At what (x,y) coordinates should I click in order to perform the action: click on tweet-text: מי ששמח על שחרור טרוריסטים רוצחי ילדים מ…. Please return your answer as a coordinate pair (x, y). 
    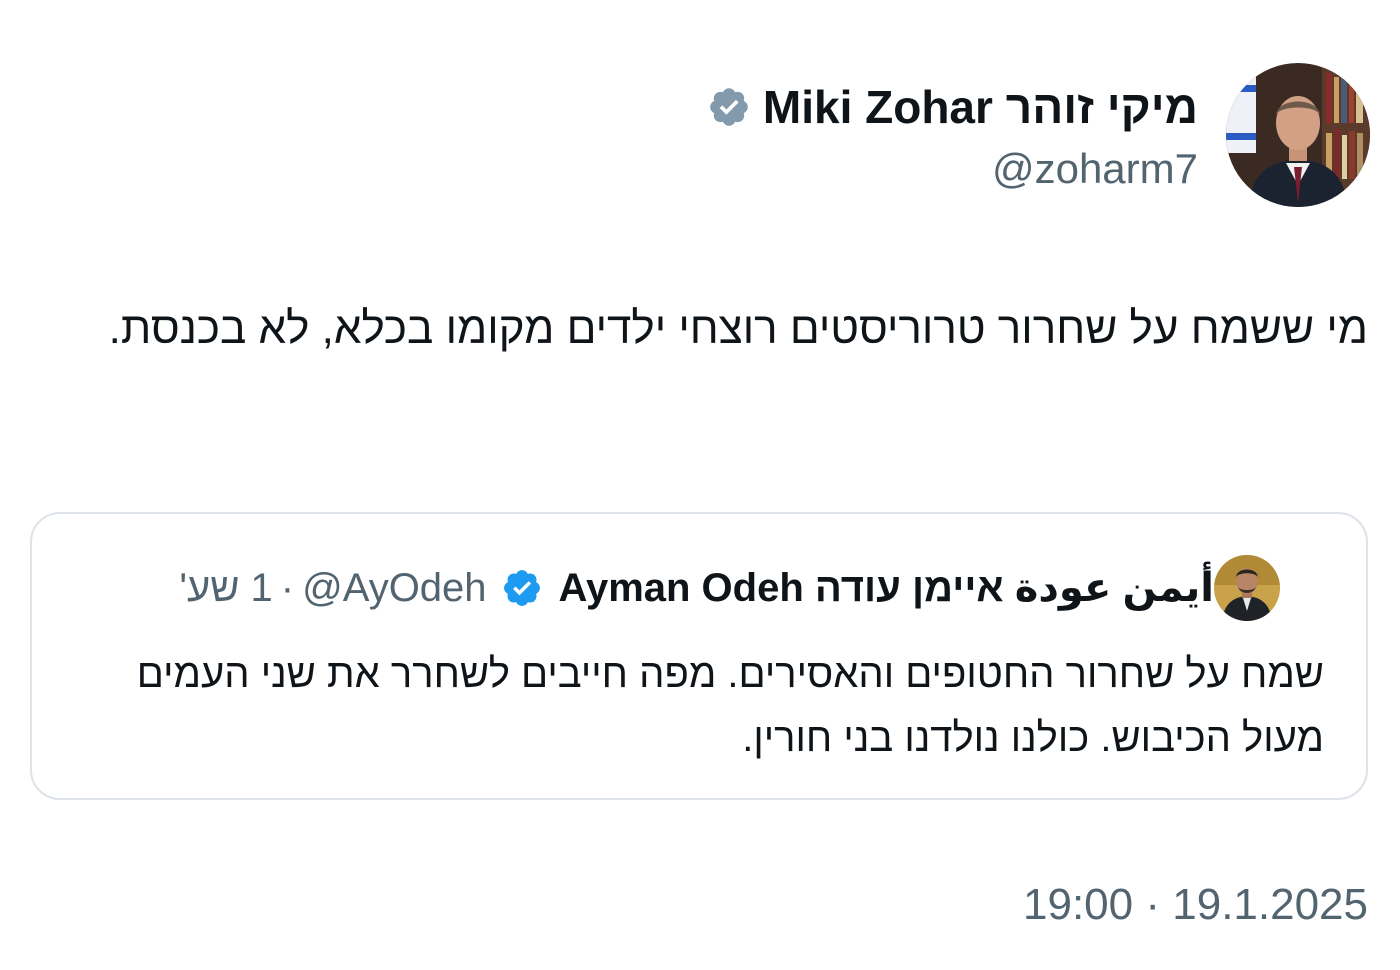
    Looking at the image, I should click on (738, 328).